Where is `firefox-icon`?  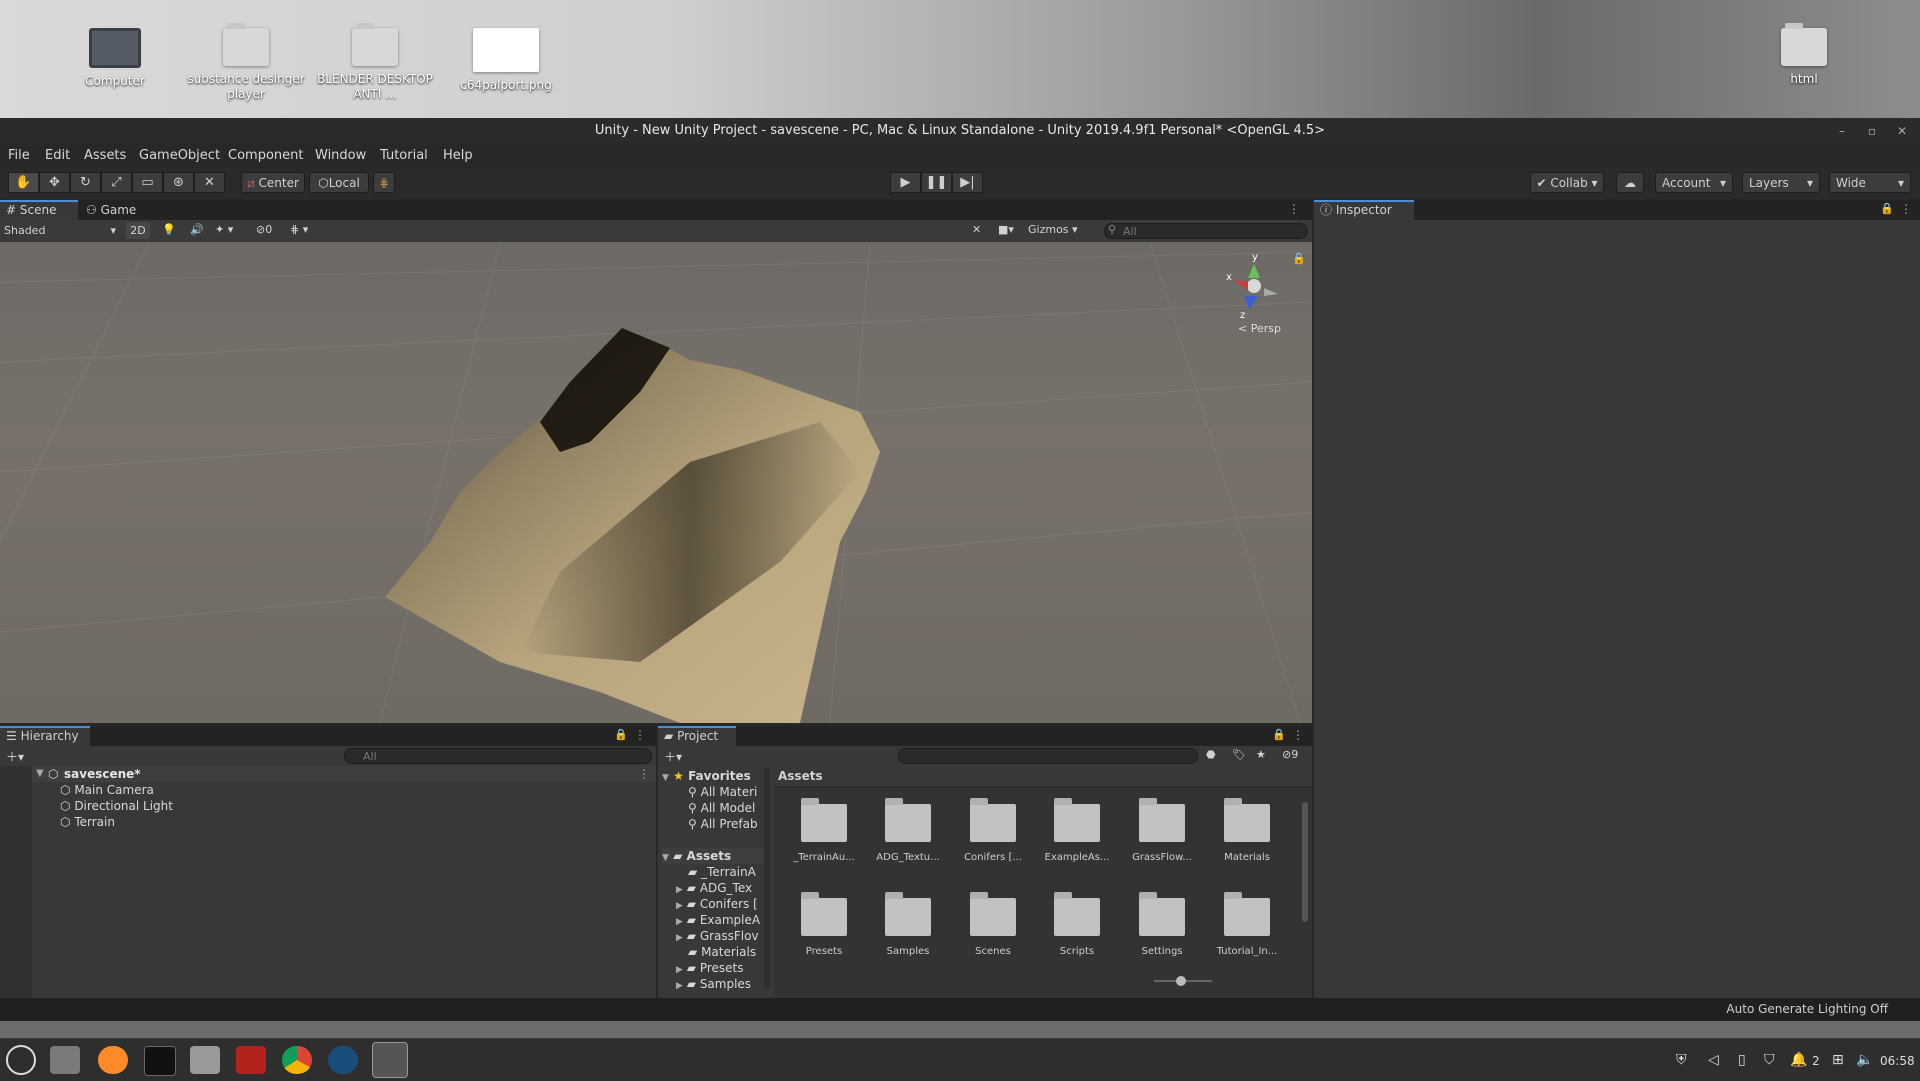
firefox-icon is located at coordinates (113, 1060).